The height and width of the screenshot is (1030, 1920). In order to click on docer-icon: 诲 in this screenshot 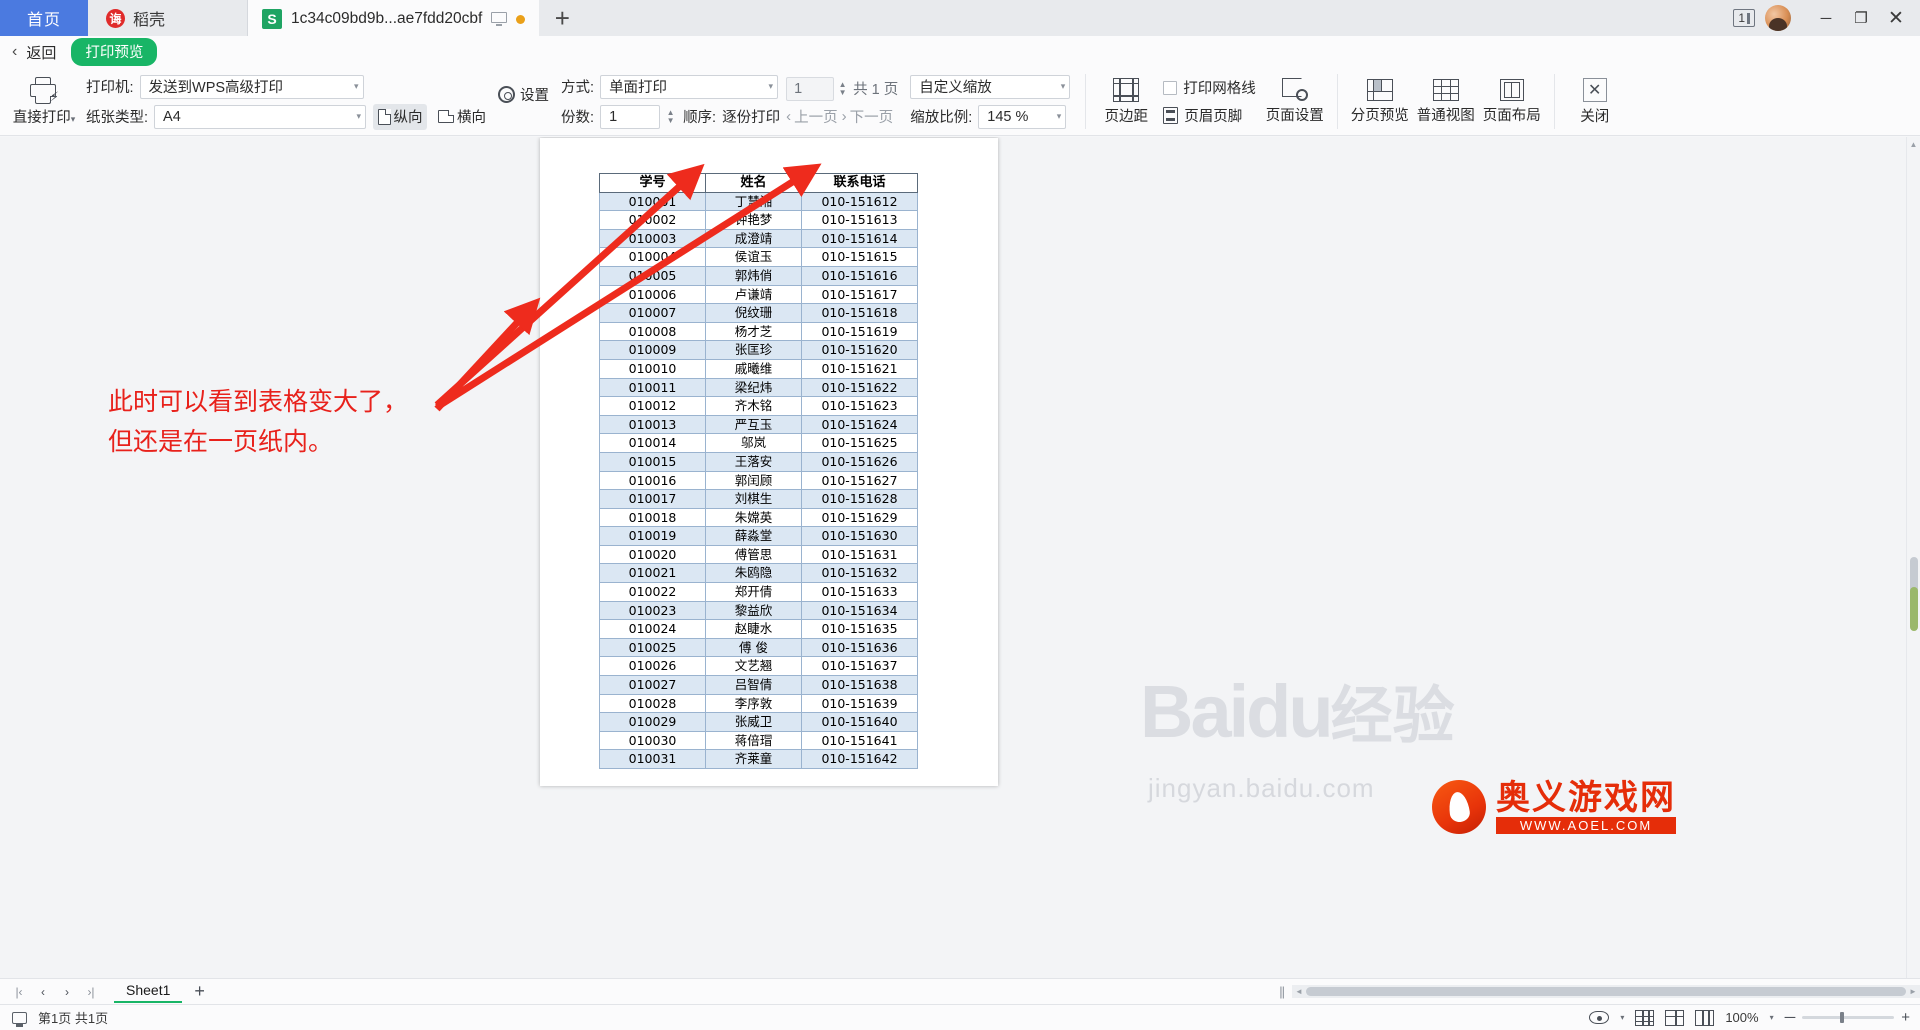, I will do `click(115, 18)`.